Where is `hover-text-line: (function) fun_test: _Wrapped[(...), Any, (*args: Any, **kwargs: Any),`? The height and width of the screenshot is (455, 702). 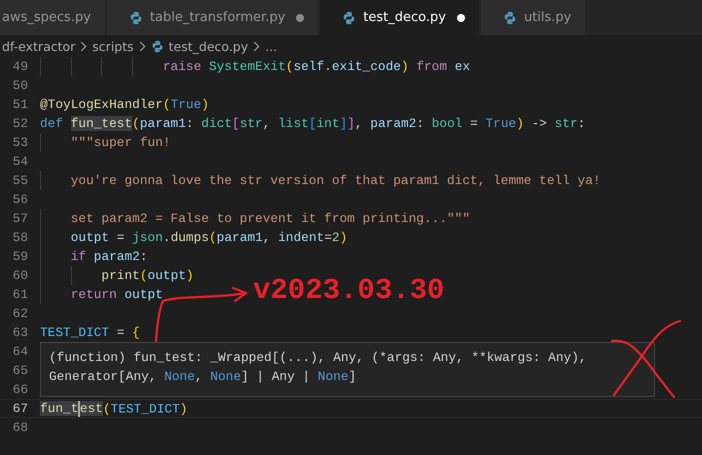 hover-text-line: (function) fun_test: _Wrapped[(...), Any, (*args: Any, **kwargs: Any), is located at coordinates (318, 358).